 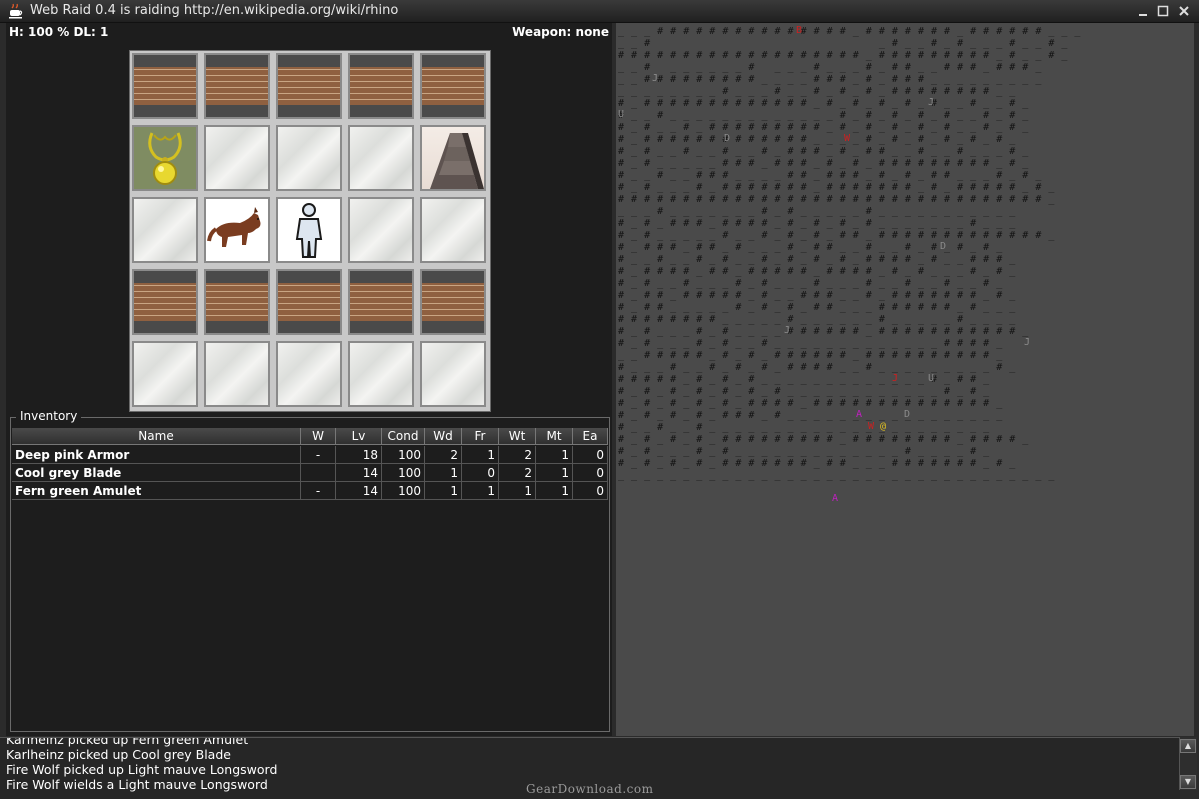 I want to click on close-button, so click(x=1184, y=11).